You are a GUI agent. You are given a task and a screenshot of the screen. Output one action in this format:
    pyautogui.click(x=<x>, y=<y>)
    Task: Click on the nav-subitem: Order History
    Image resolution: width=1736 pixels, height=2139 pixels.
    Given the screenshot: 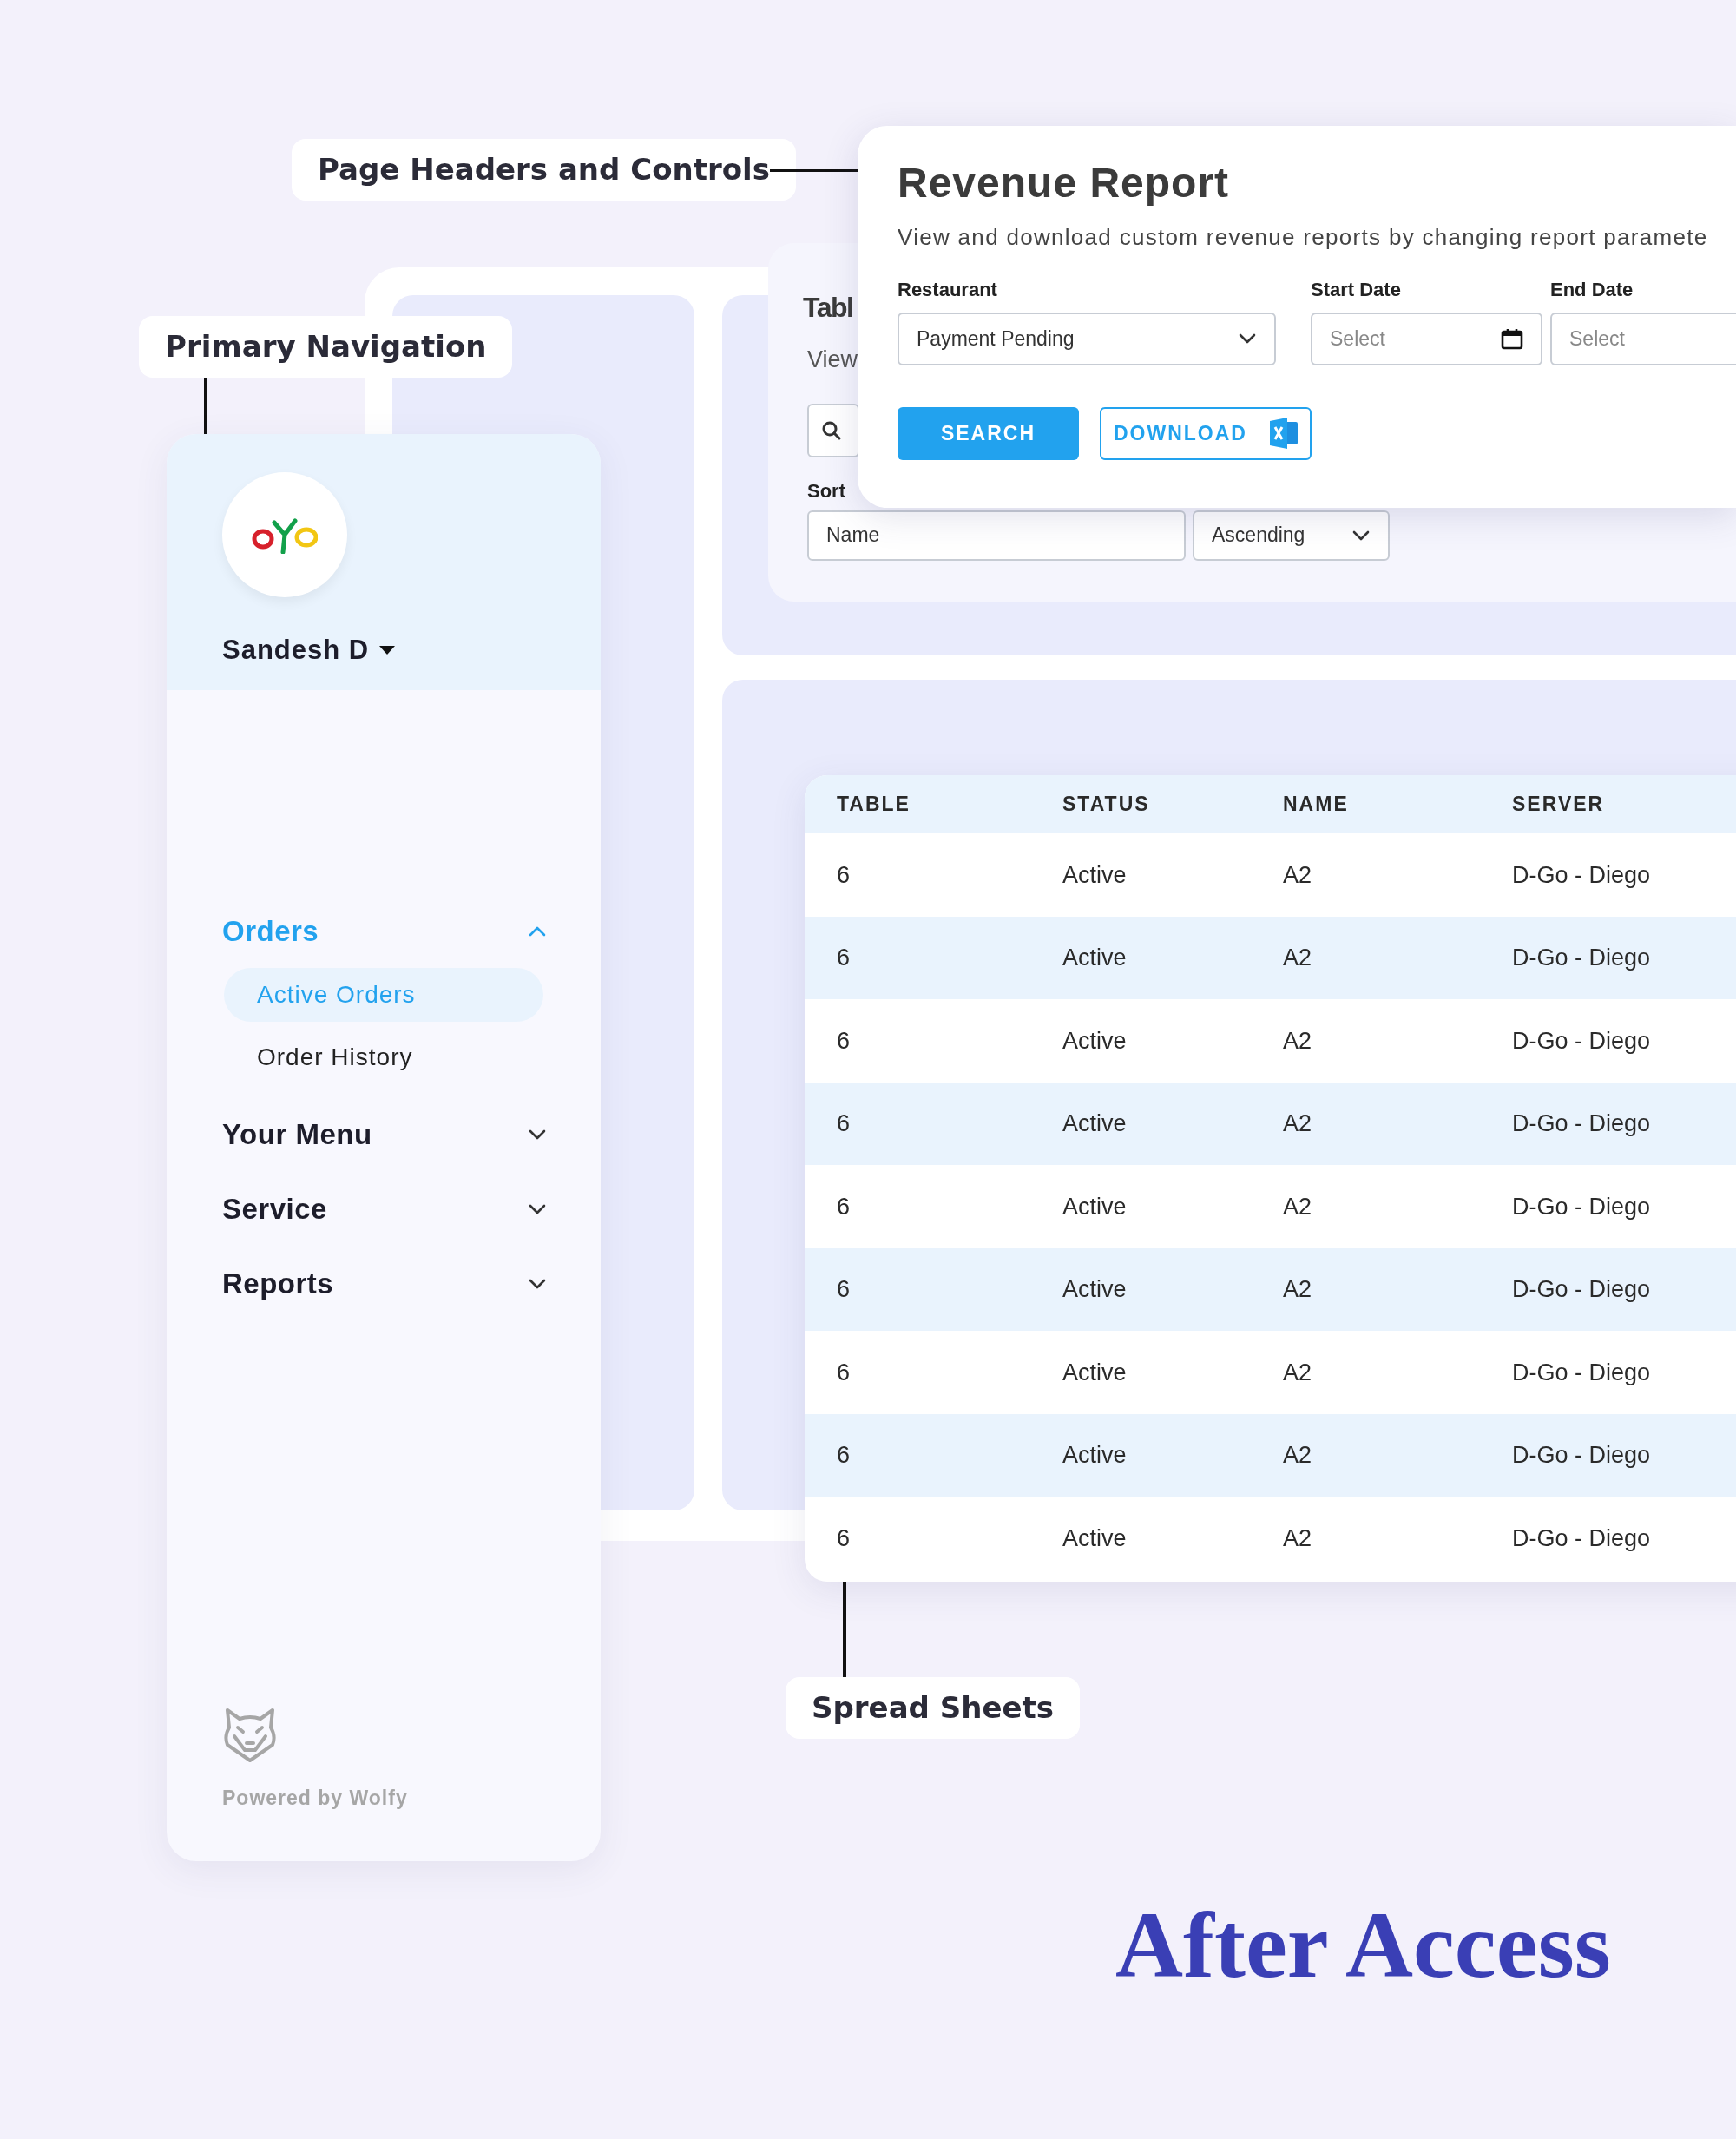 What is the action you would take?
    pyautogui.click(x=383, y=1057)
    